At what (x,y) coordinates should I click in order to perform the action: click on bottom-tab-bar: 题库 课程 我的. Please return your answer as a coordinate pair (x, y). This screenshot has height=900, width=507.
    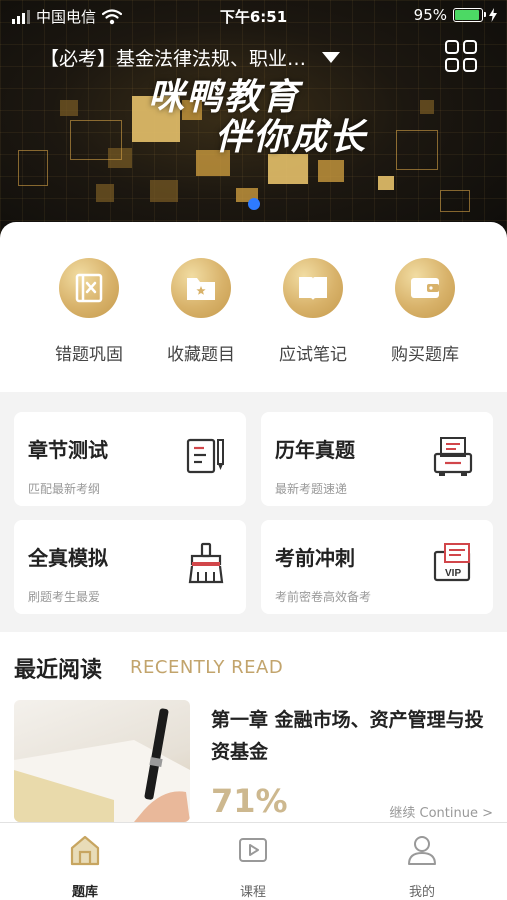
    Looking at the image, I should click on (253, 861).